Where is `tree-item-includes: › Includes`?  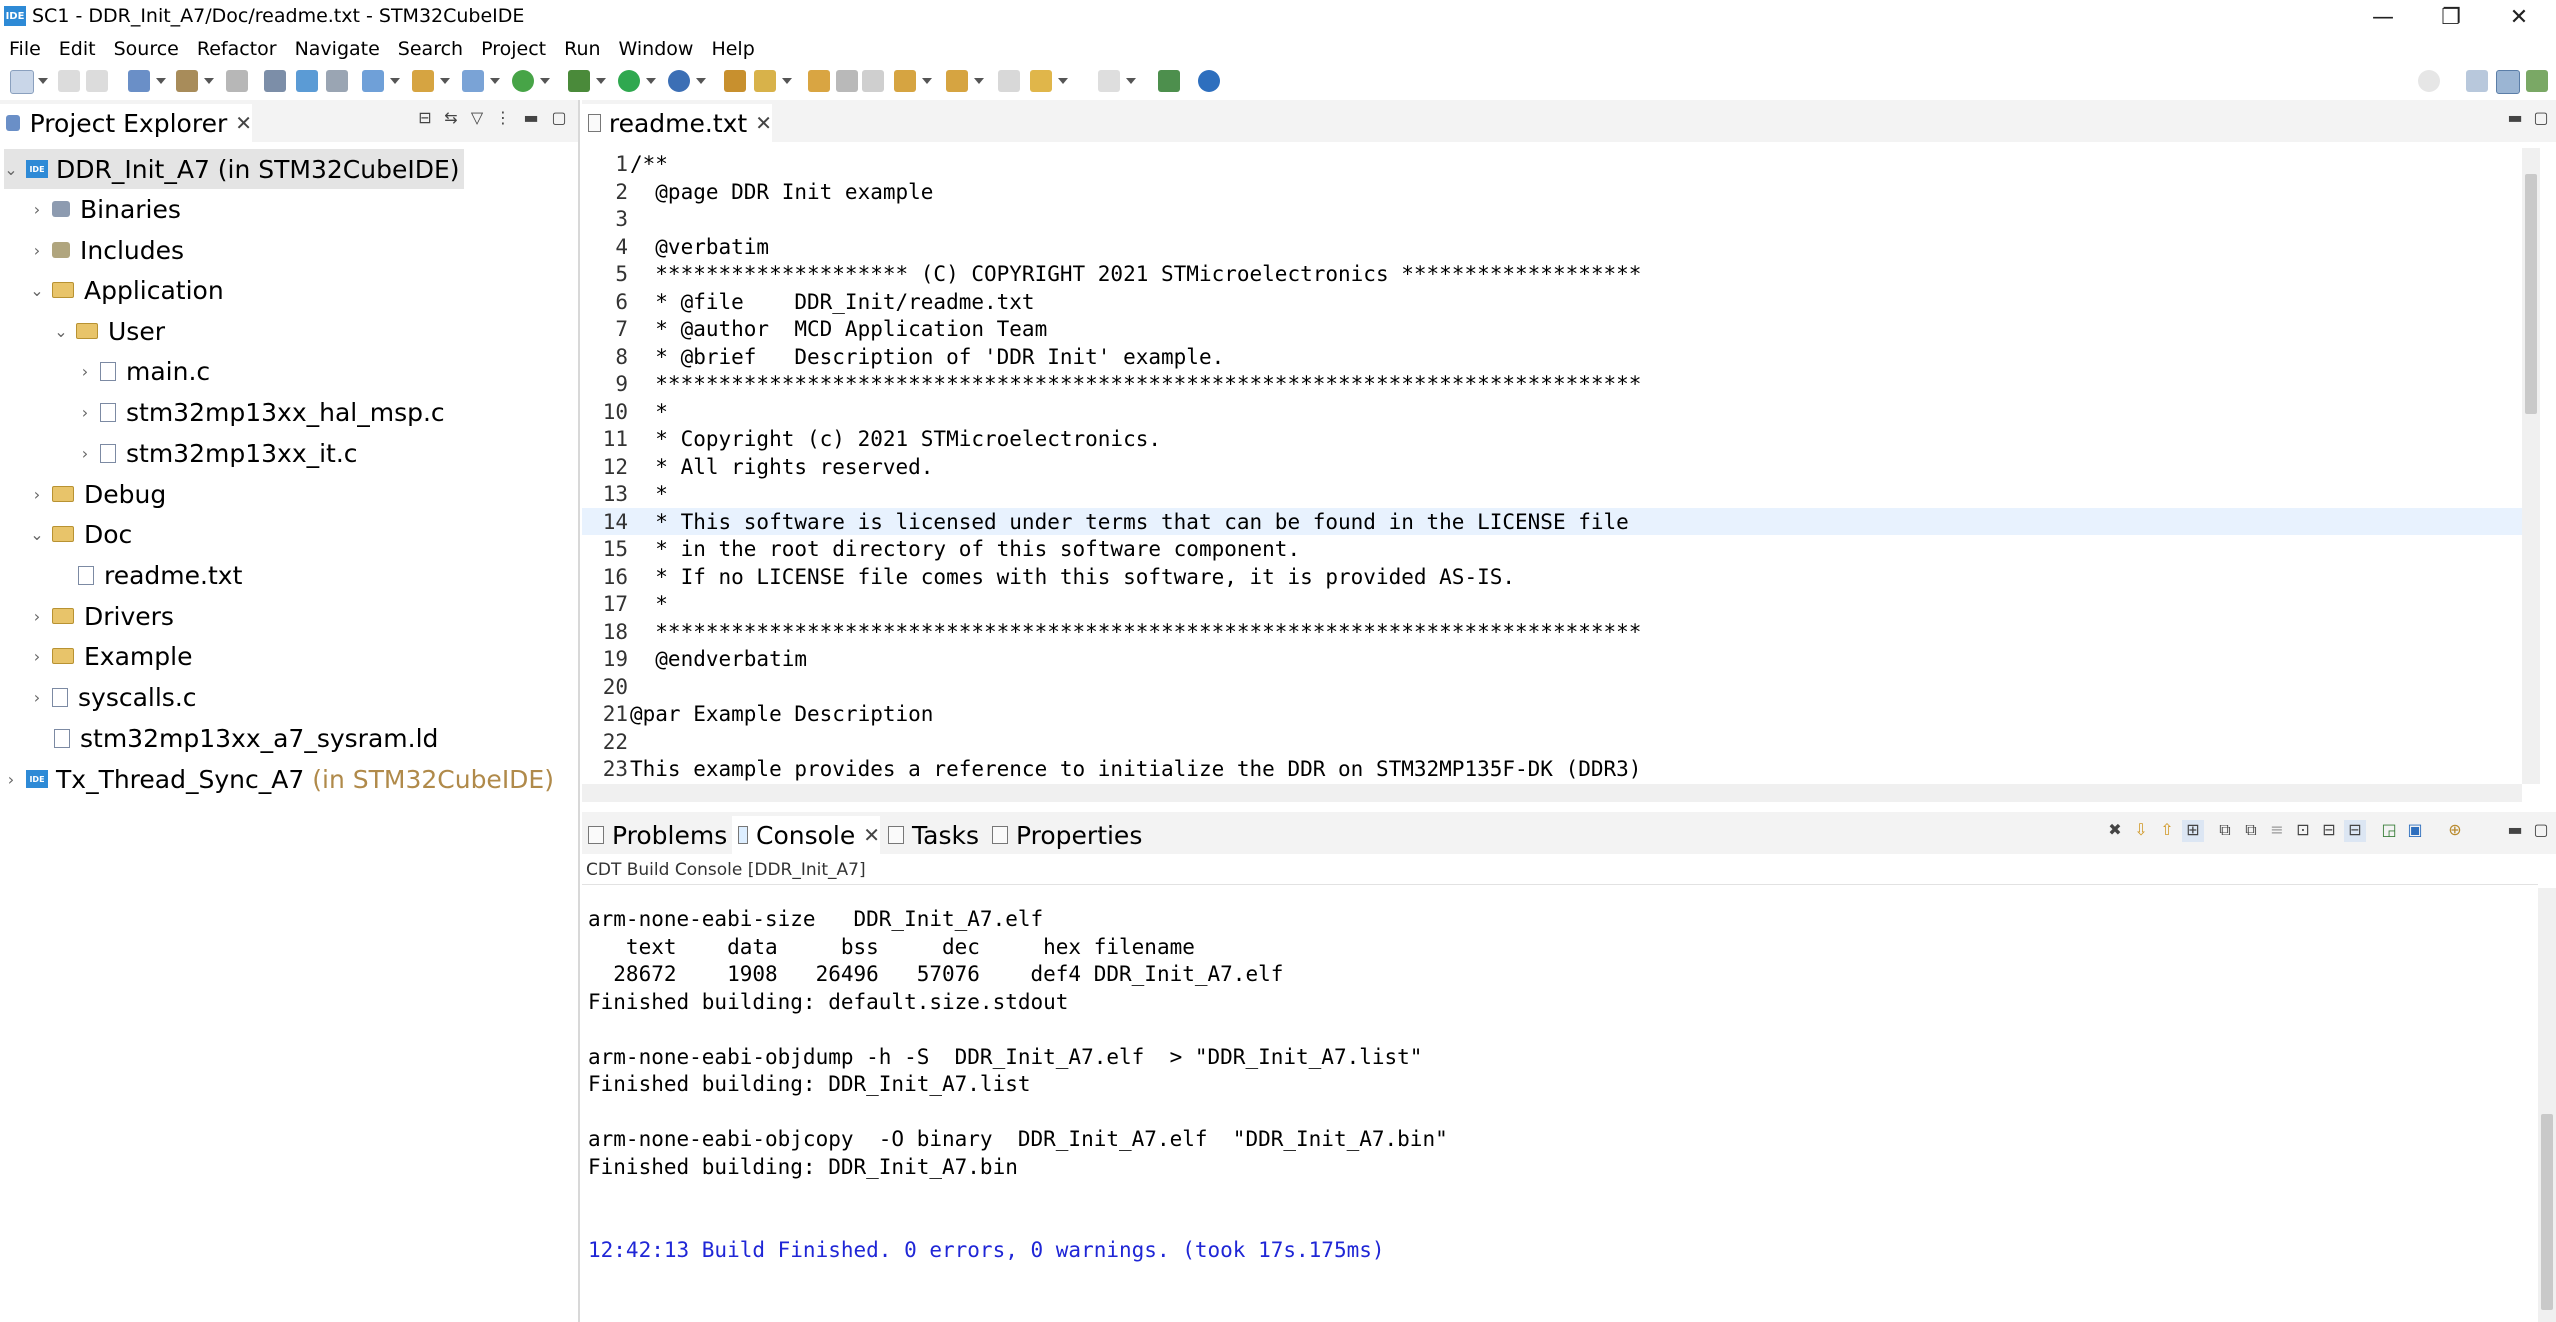 tree-item-includes: › Includes is located at coordinates (107, 250).